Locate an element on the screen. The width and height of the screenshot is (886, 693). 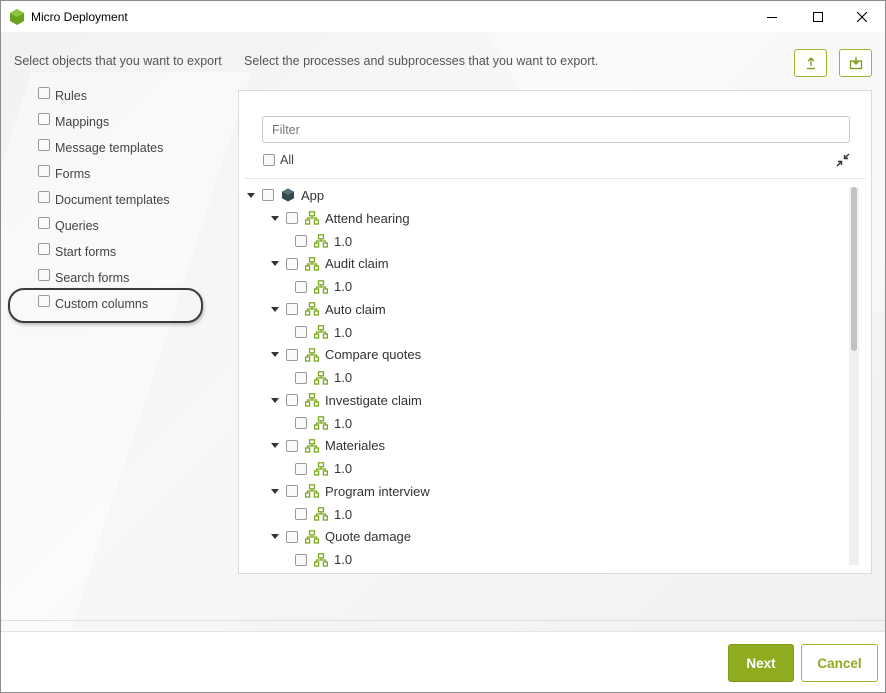
tree-node-process: Quote damage is located at coordinates (341, 537).